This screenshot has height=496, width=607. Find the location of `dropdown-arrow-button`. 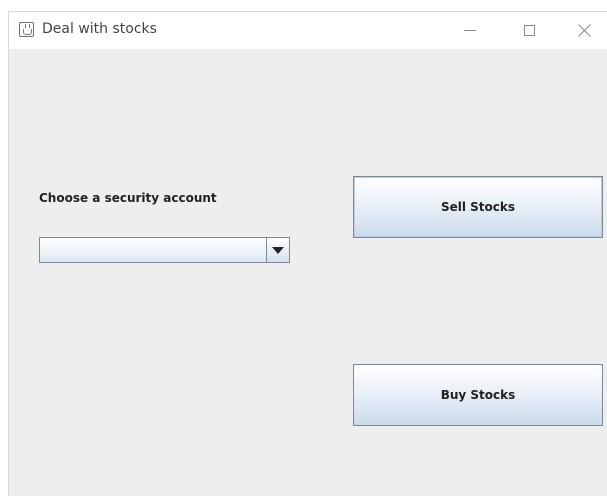

dropdown-arrow-button is located at coordinates (277, 250).